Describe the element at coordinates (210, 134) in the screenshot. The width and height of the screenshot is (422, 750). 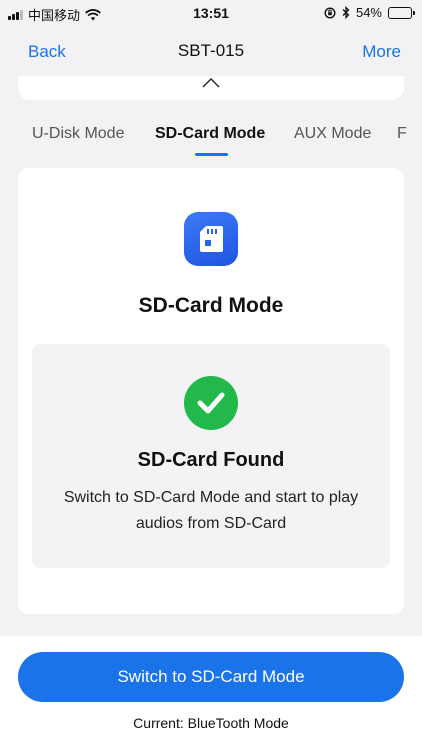
I see `tab-sd-card-mode: SD-Card Mode` at that location.